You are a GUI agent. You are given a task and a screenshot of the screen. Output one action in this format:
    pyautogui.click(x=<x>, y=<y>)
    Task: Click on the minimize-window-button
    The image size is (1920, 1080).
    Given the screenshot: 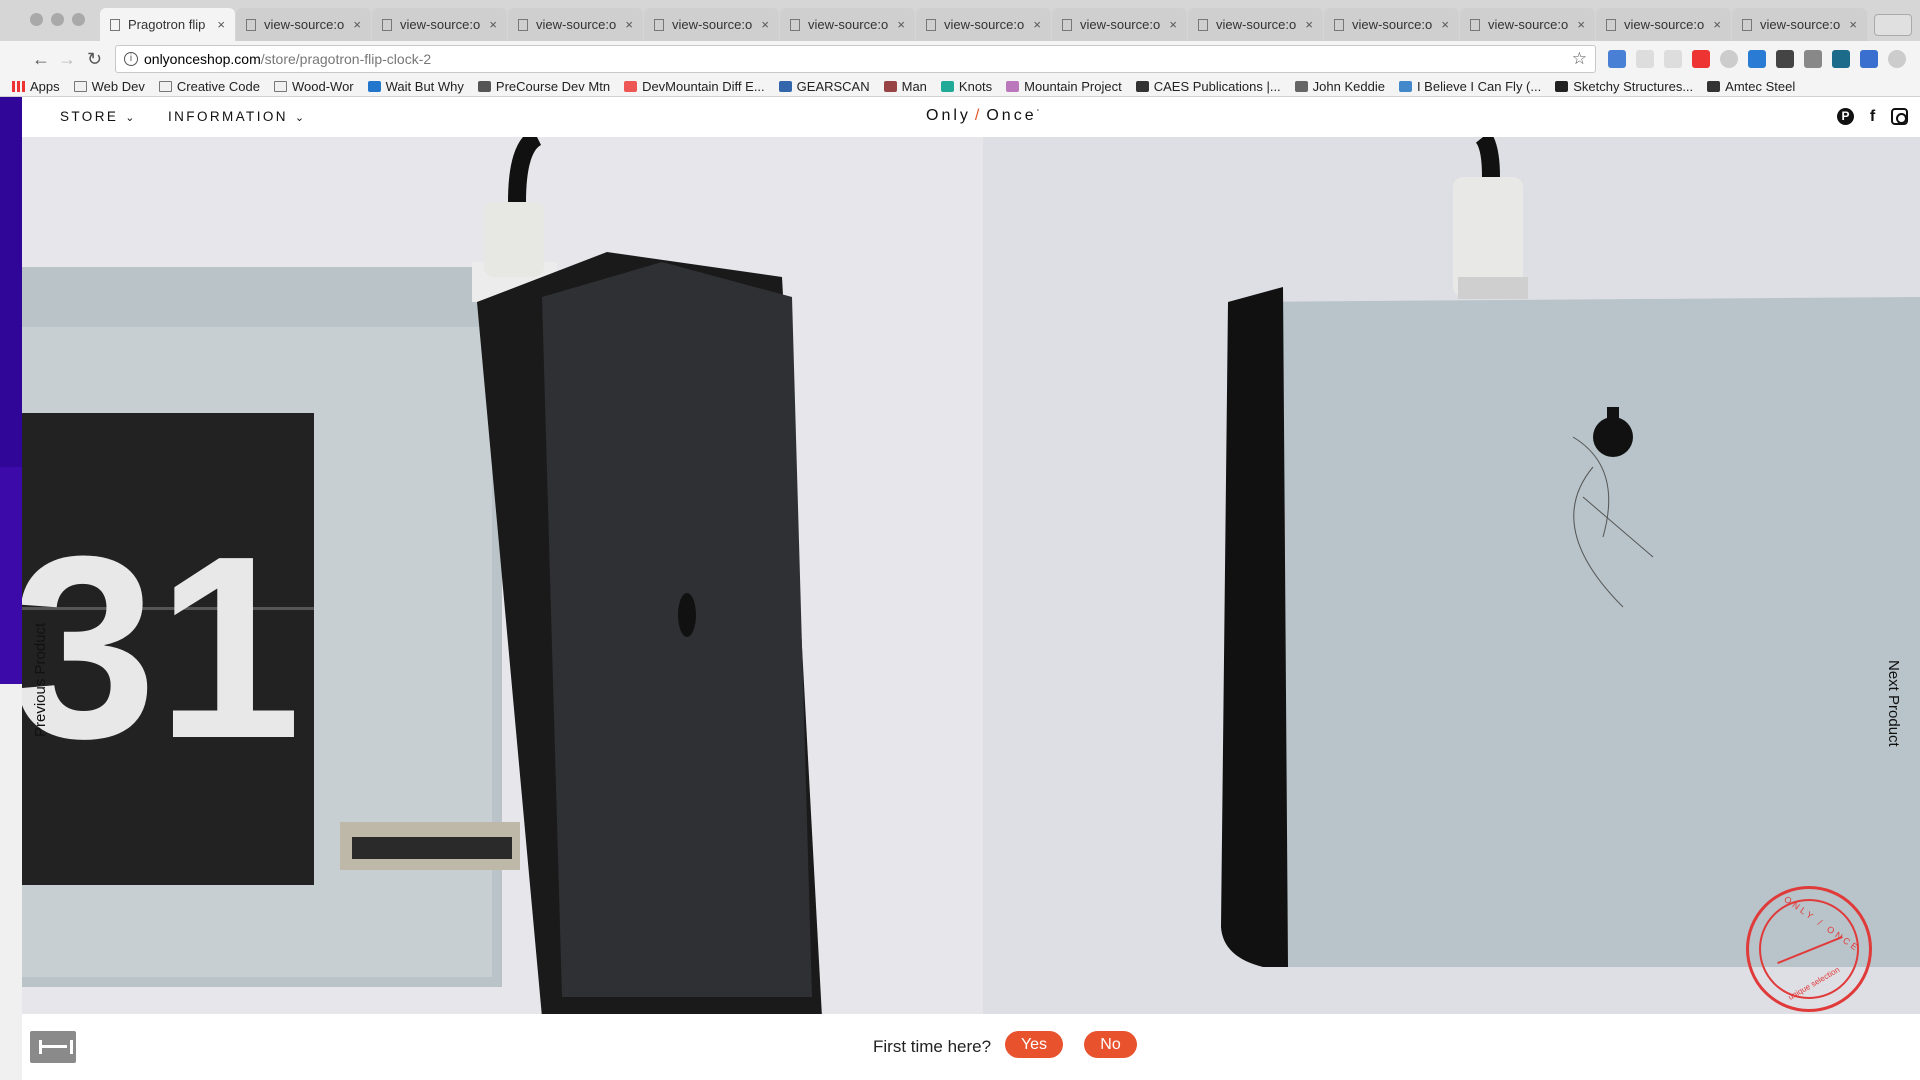 What is the action you would take?
    pyautogui.click(x=57, y=19)
    